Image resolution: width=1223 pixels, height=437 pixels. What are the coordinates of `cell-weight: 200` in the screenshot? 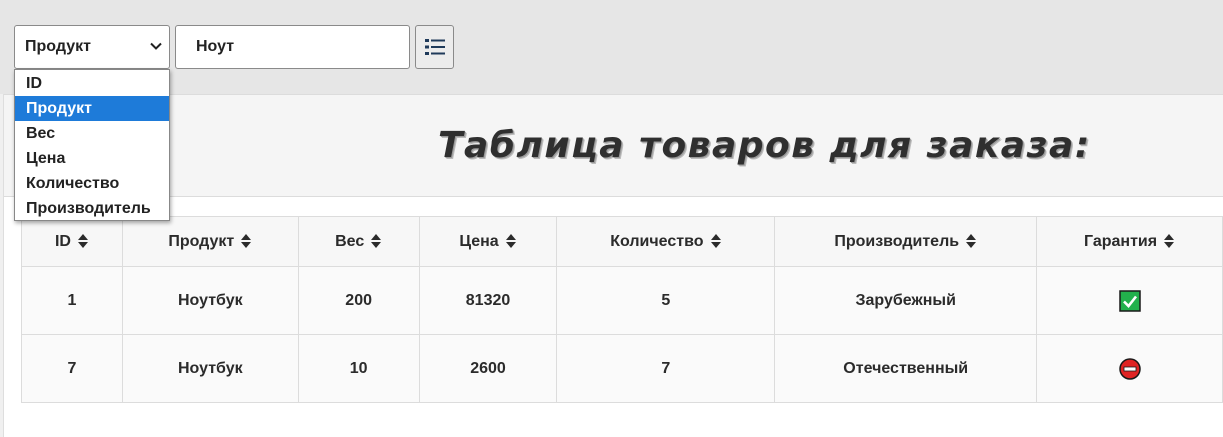 It's located at (358, 300).